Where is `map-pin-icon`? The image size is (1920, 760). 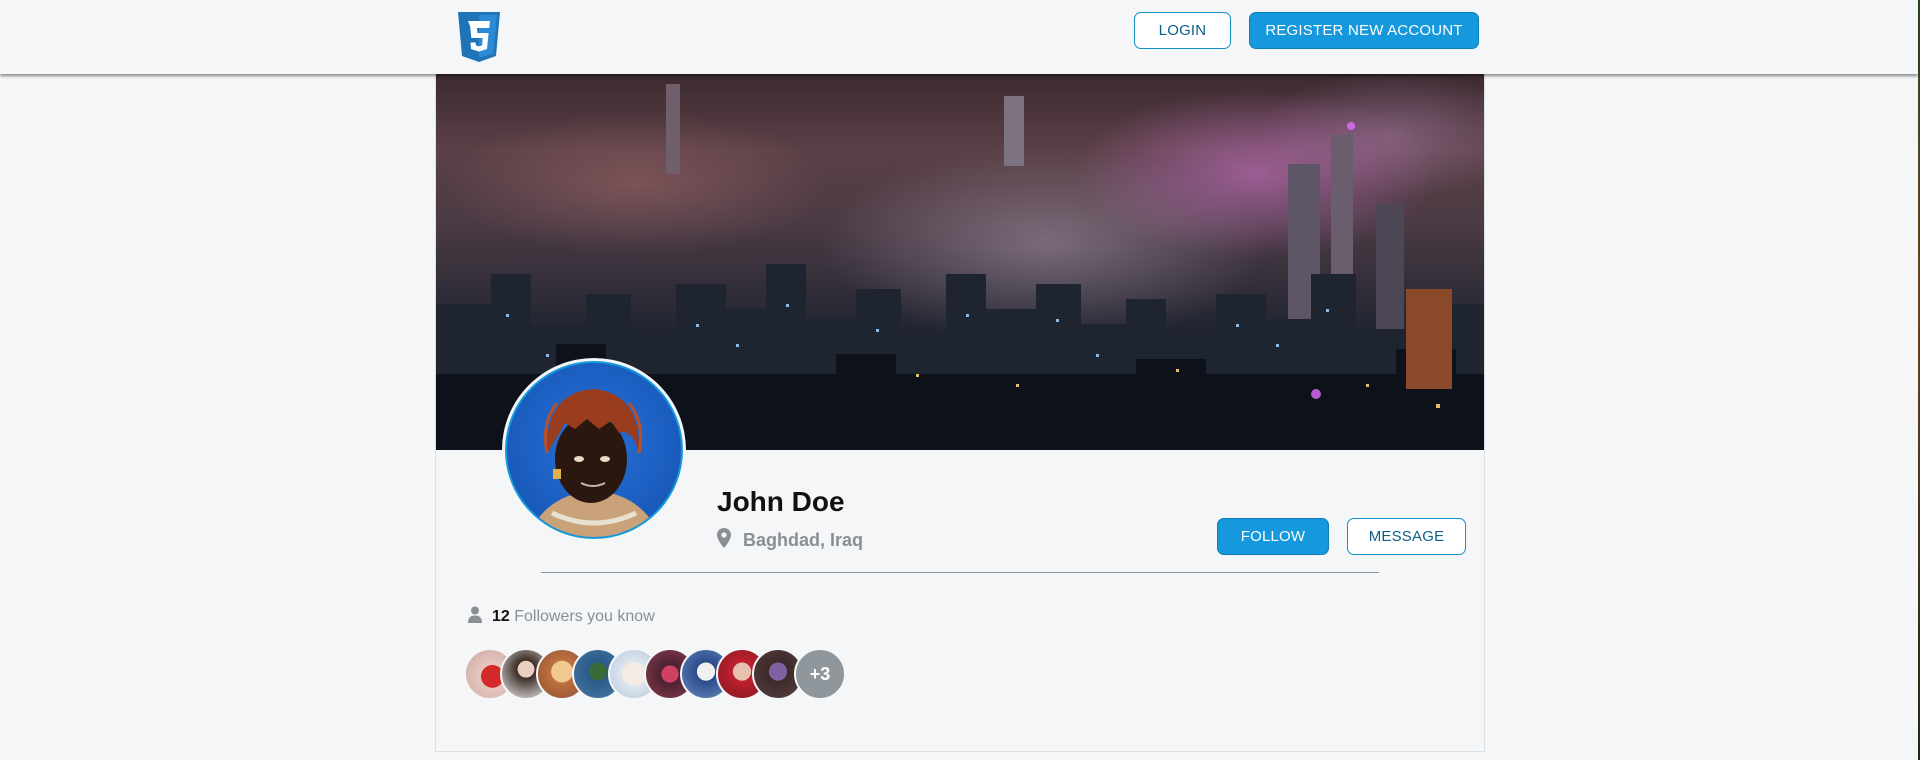 map-pin-icon is located at coordinates (724, 540).